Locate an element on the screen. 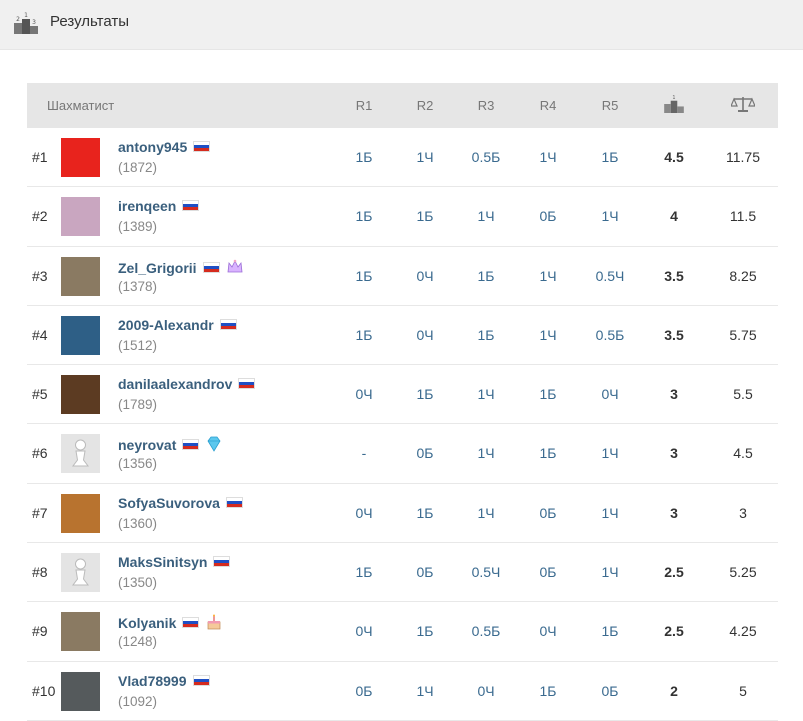  player-link: danilaalexandrov is located at coordinates (187, 384).